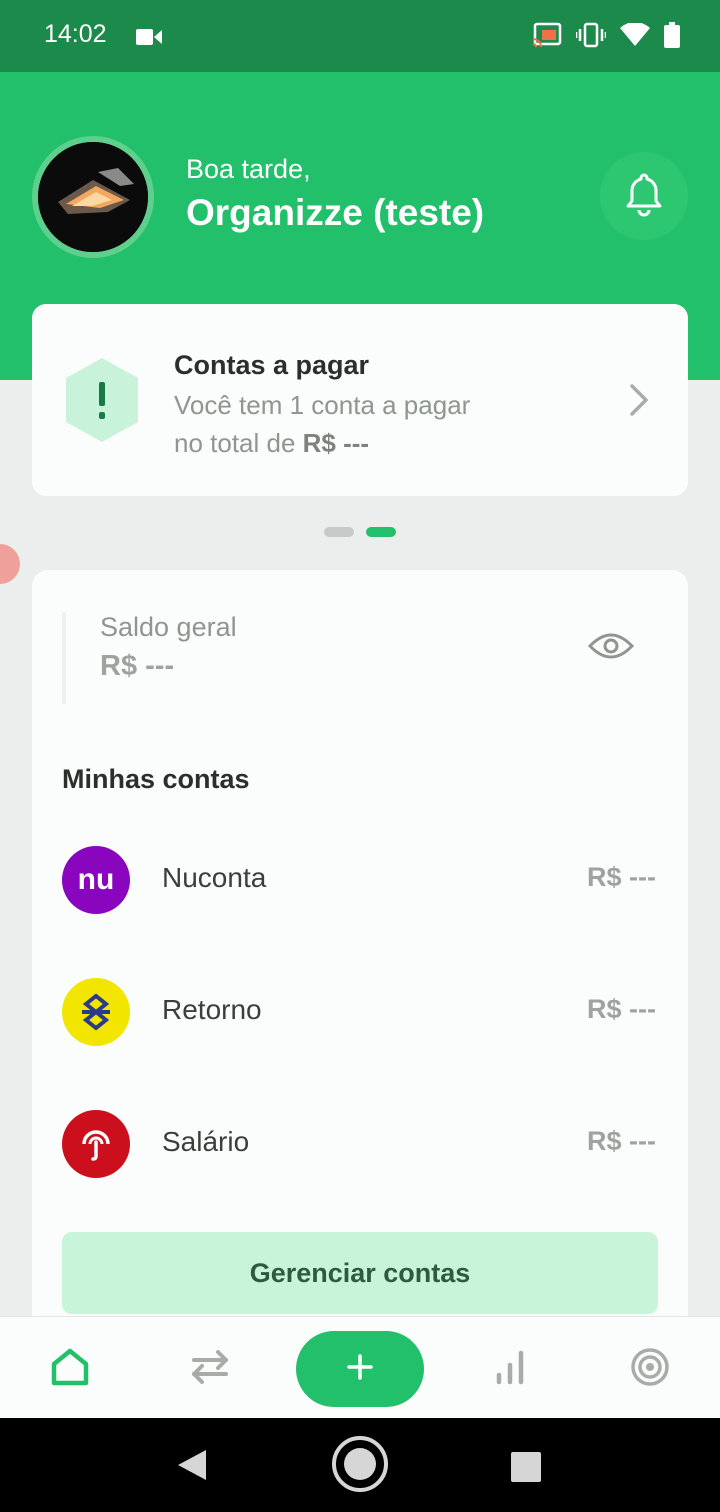  What do you see at coordinates (10, 564) in the screenshot?
I see `previous-card-peek` at bounding box center [10, 564].